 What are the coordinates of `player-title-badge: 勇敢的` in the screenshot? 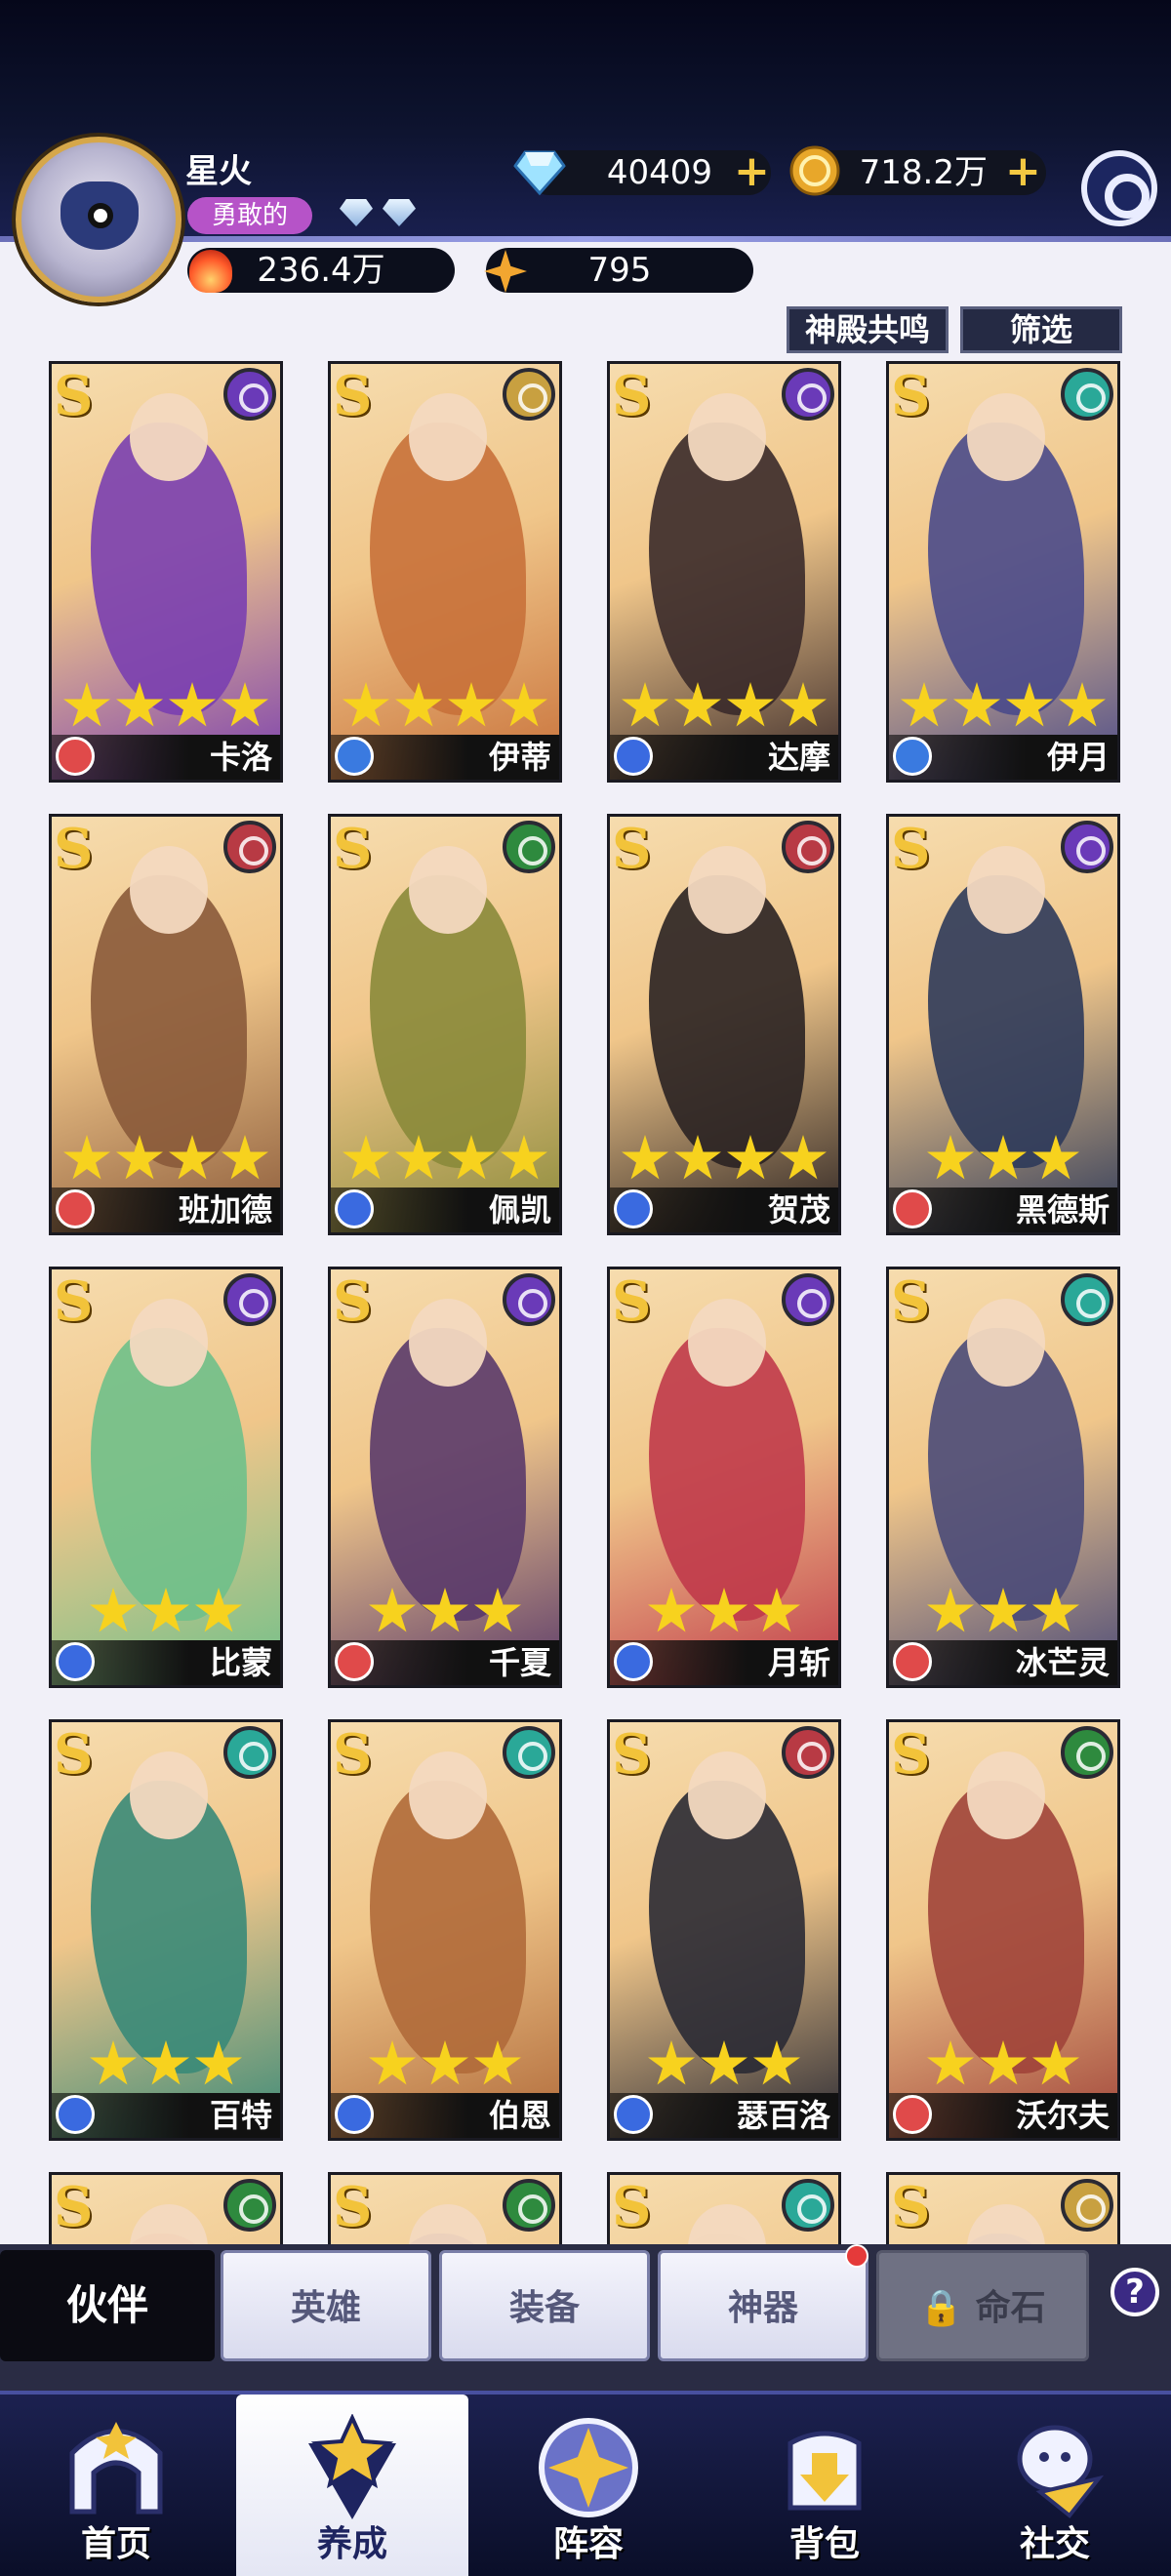 It's located at (249, 215).